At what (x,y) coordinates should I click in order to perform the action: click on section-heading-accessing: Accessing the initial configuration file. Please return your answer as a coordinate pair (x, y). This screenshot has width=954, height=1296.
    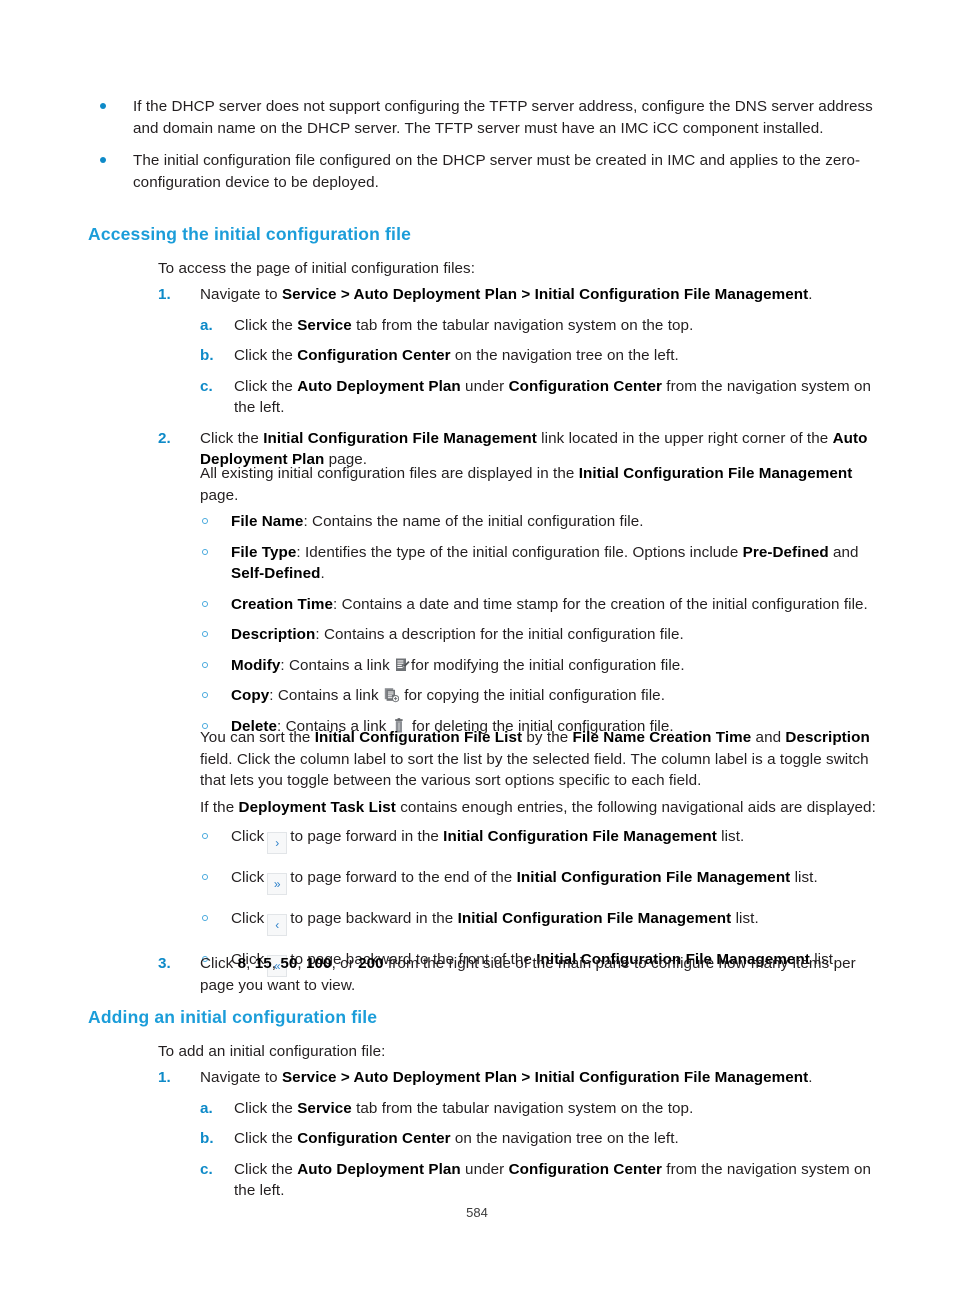
    Looking at the image, I should click on (483, 234).